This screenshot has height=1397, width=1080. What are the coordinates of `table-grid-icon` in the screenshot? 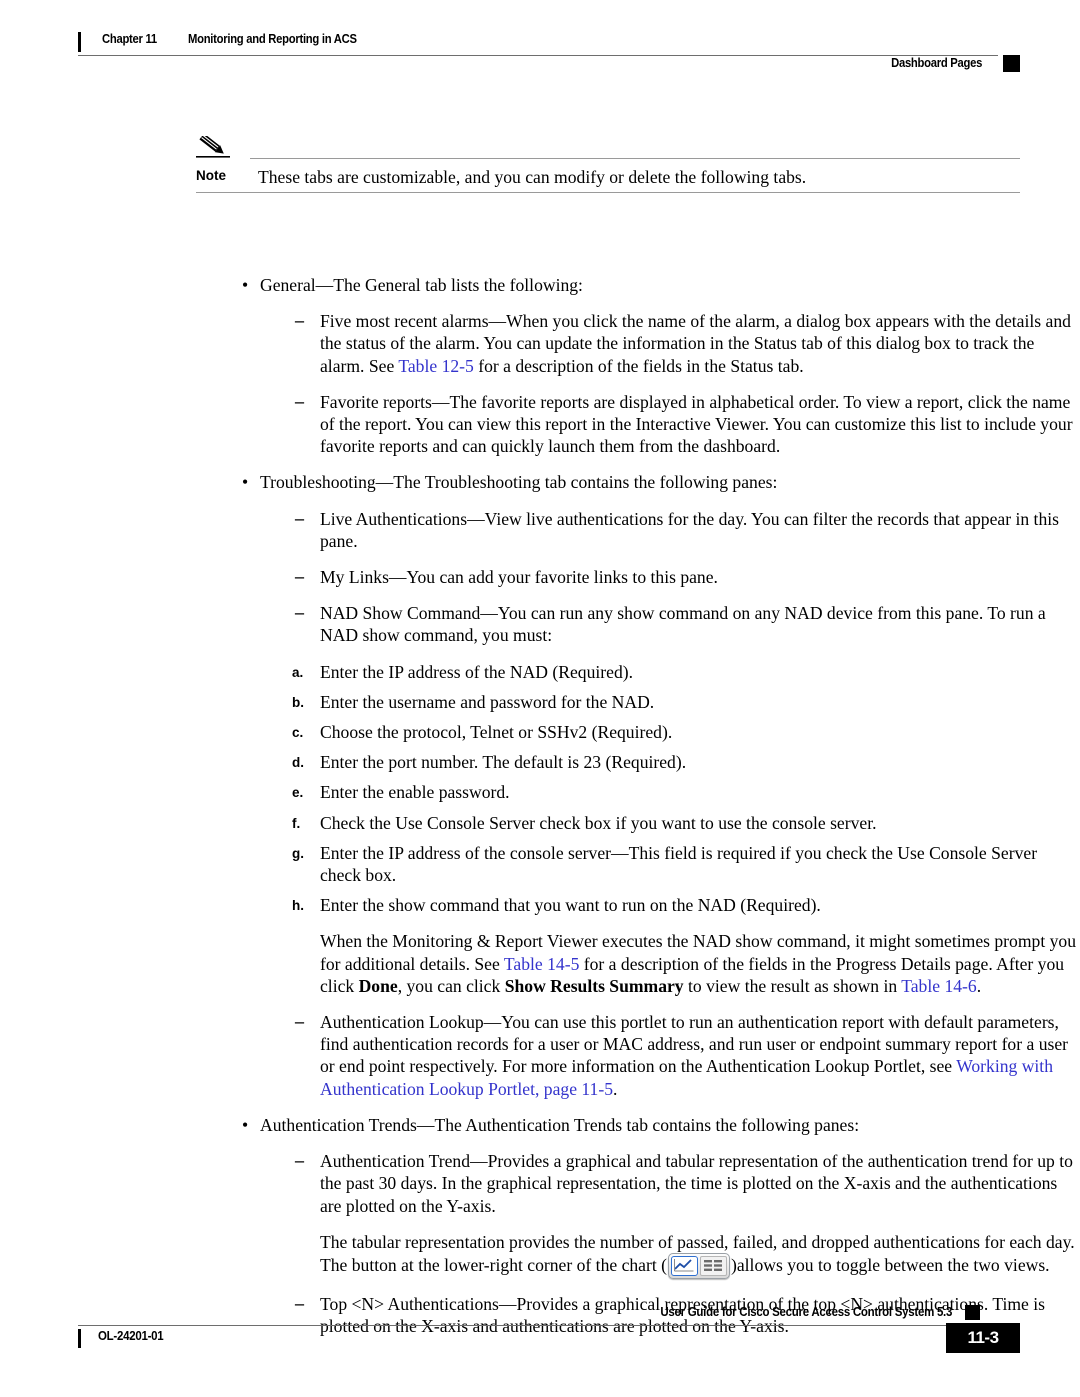 It's located at (713, 1265).